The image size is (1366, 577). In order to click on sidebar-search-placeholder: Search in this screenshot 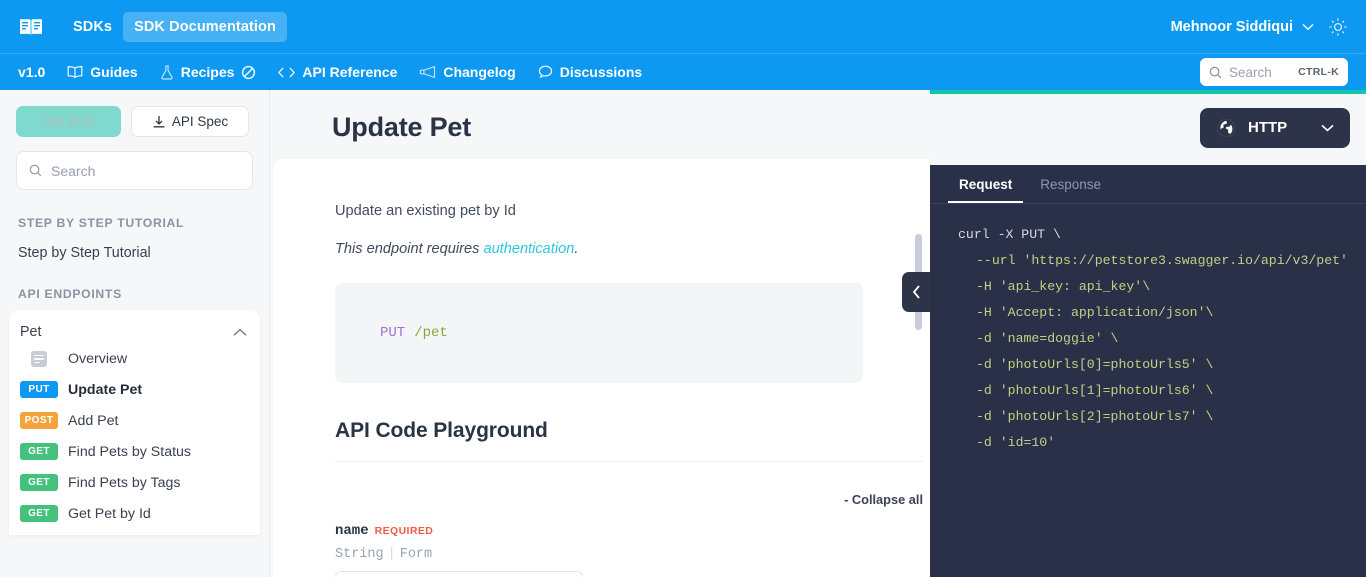, I will do `click(73, 170)`.